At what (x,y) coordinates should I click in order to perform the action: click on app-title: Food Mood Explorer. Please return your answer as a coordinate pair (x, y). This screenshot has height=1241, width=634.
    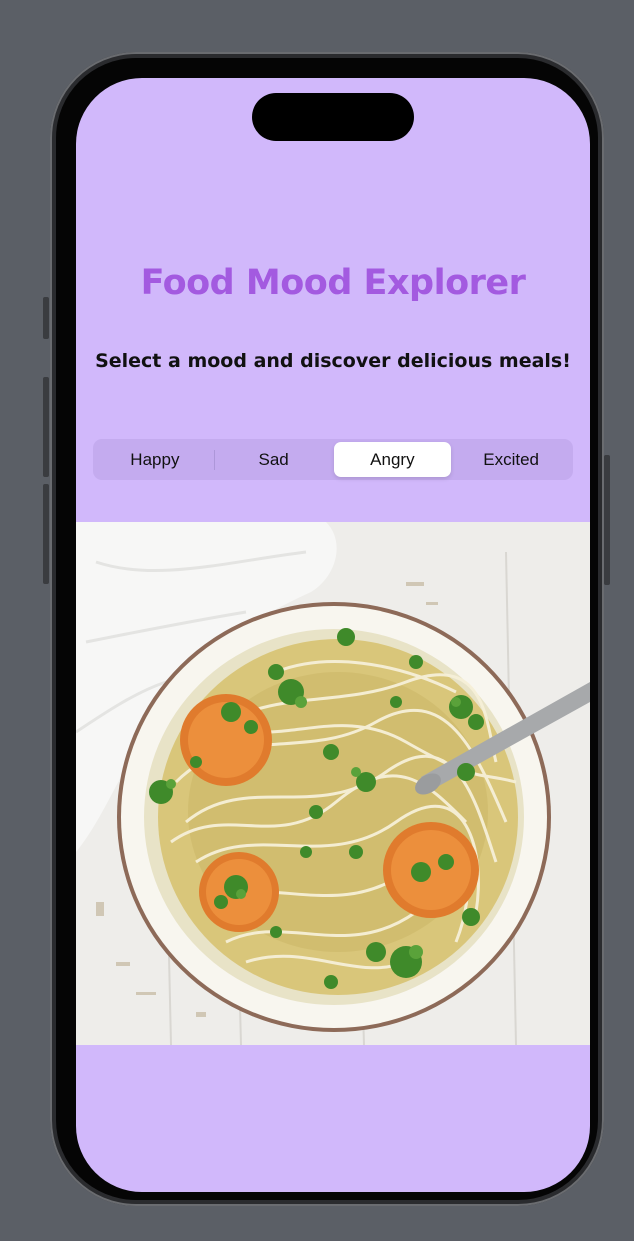
    Looking at the image, I should click on (333, 283).